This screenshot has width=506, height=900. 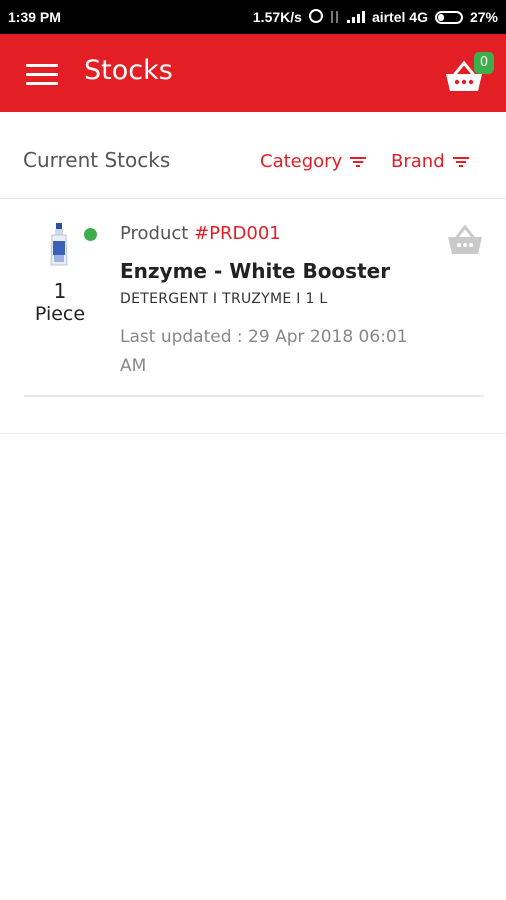 I want to click on app-bar: Stocks 0, so click(x=253, y=73).